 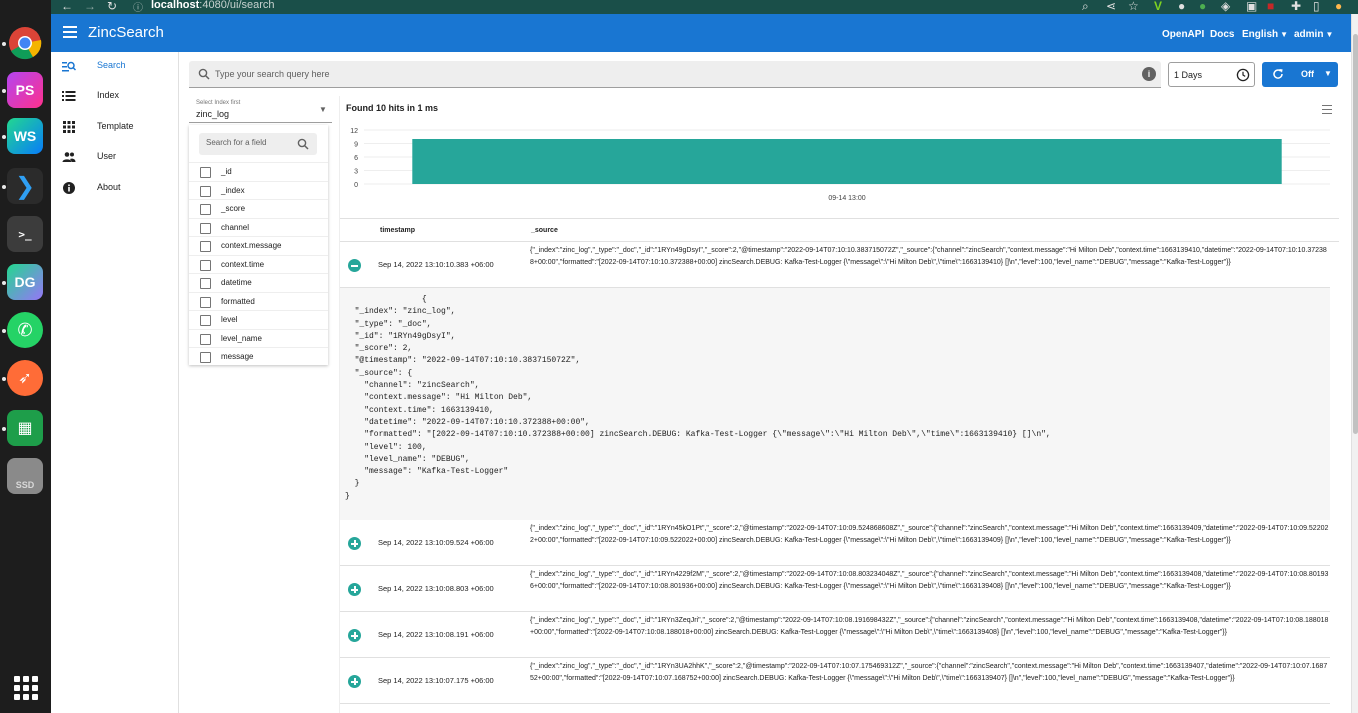 I want to click on field-row: level_name, so click(x=258, y=337).